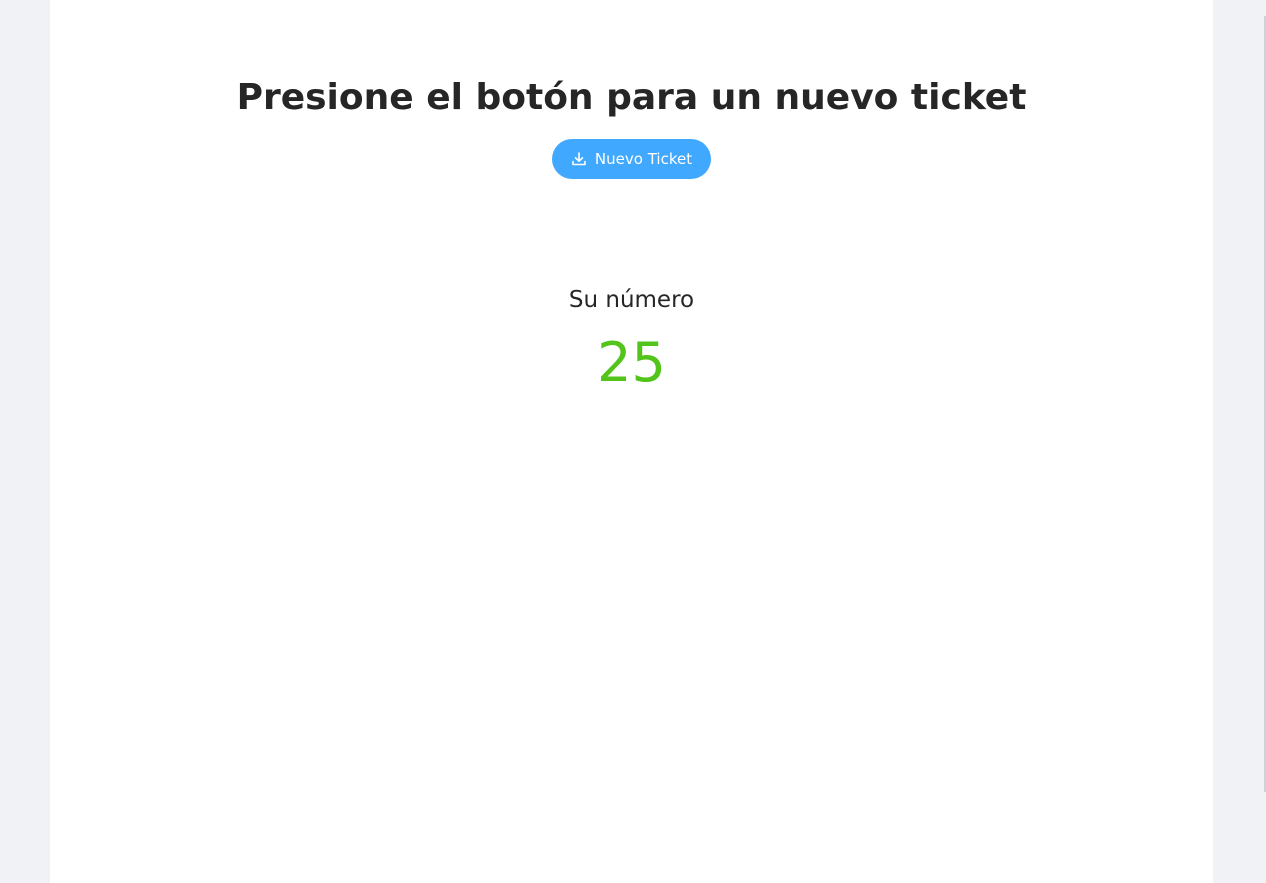 The height and width of the screenshot is (883, 1266). What do you see at coordinates (631, 362) in the screenshot?
I see `ticket-number: 25` at bounding box center [631, 362].